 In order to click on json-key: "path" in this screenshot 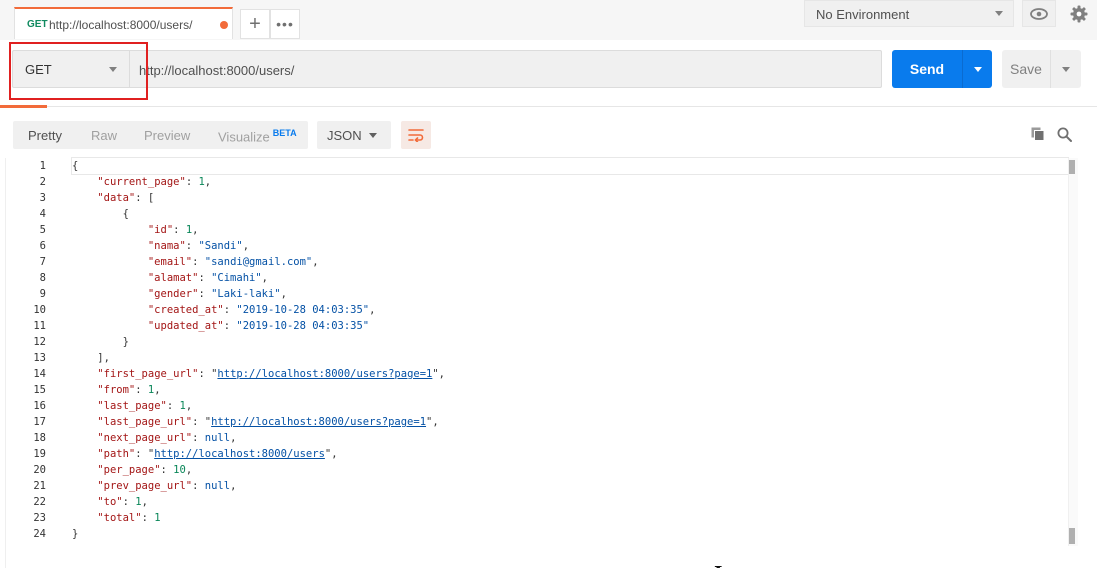, I will do `click(116, 454)`.